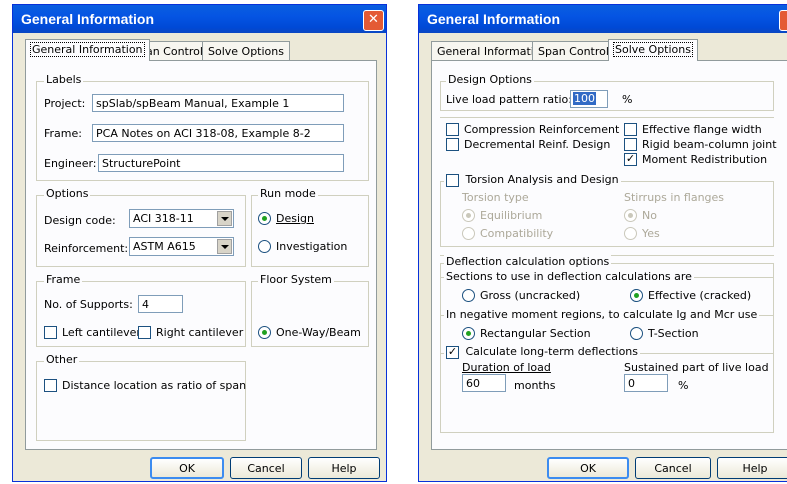 Image resolution: width=787 pixels, height=484 pixels. What do you see at coordinates (535, 333) in the screenshot?
I see `rectangular-label: Rectangular Section` at bounding box center [535, 333].